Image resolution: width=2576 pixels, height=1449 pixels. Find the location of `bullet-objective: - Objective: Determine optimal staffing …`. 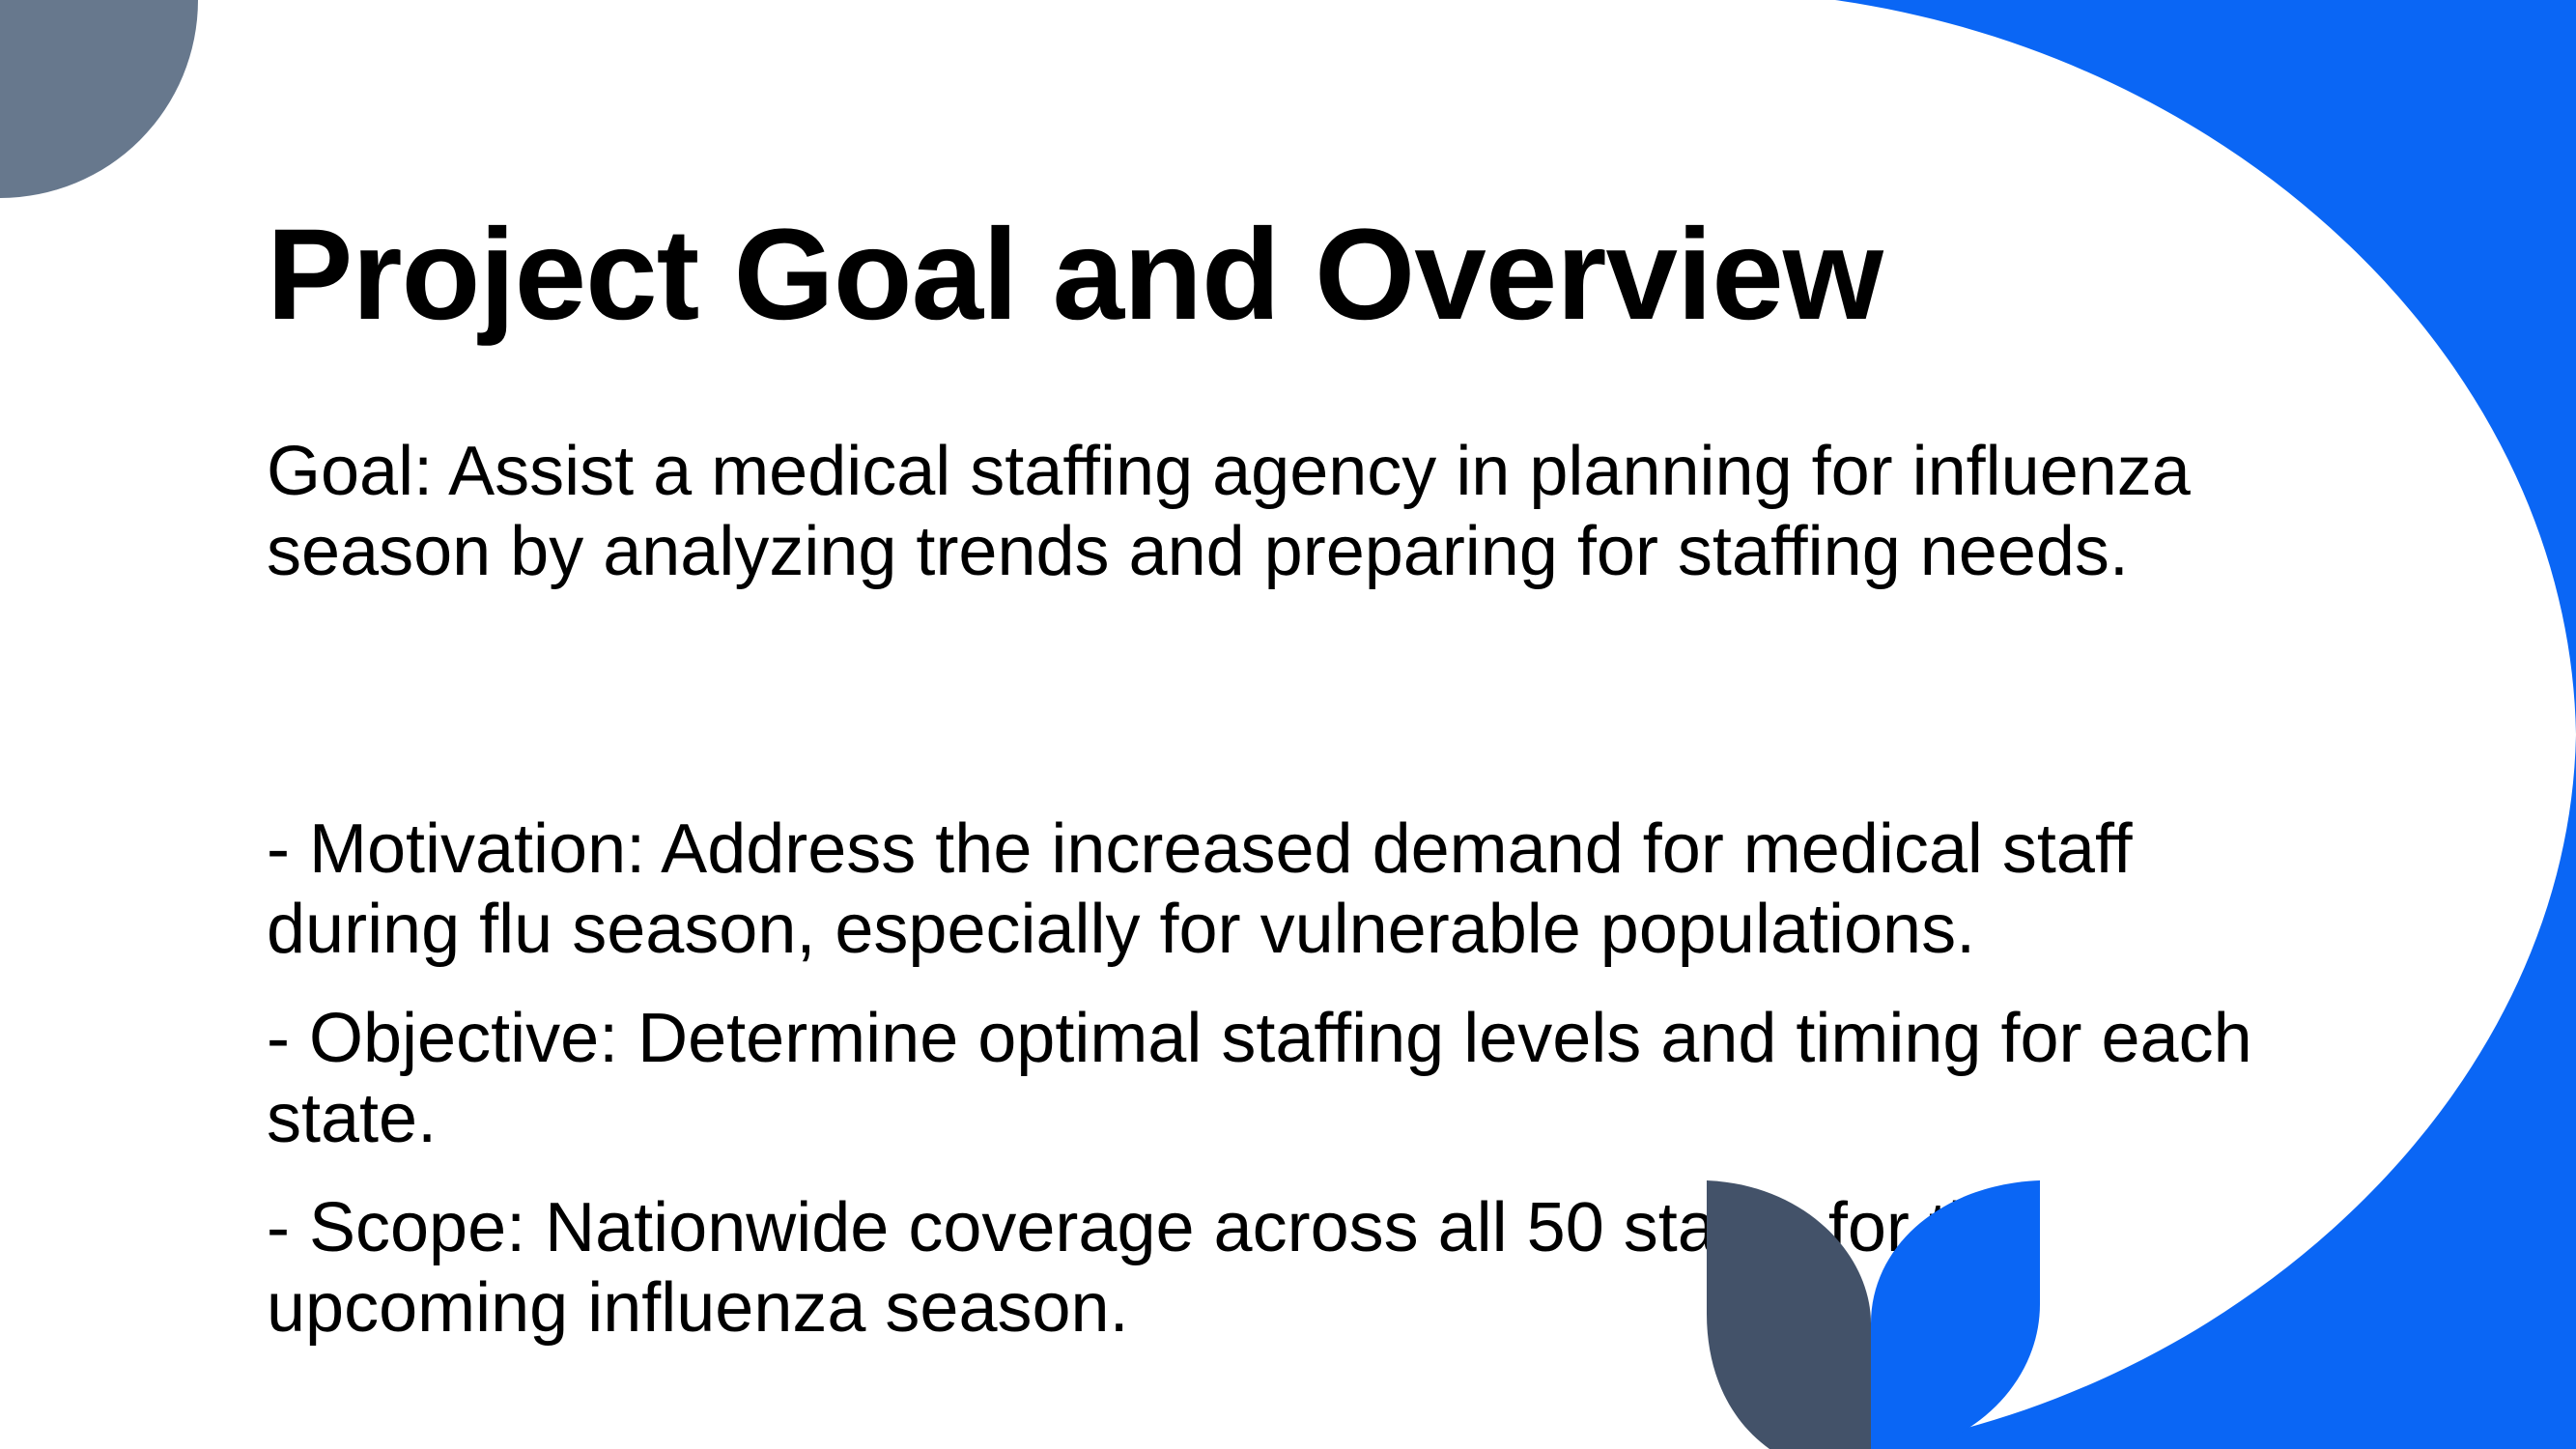

bullet-objective: - Objective: Determine optimal staffing … is located at coordinates (1259, 1078).